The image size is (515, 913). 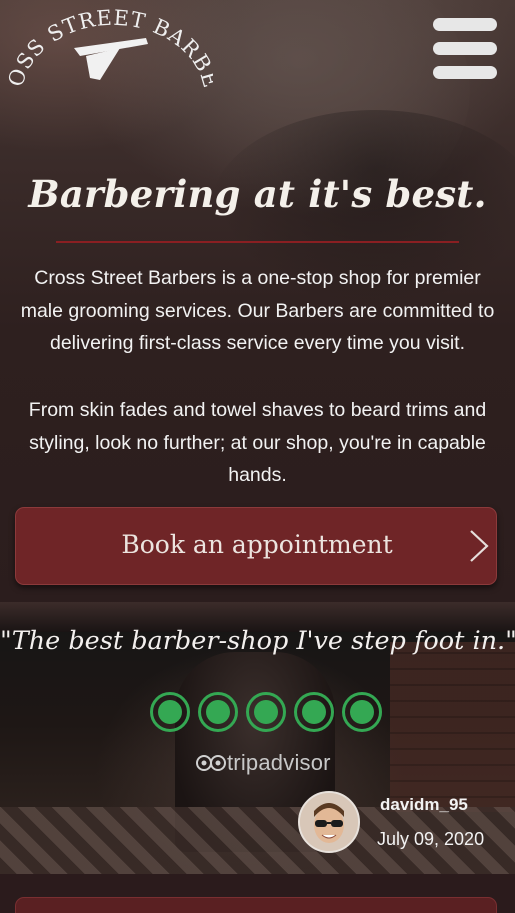 I want to click on book-appointment-label: Book an appointment, so click(x=257, y=544).